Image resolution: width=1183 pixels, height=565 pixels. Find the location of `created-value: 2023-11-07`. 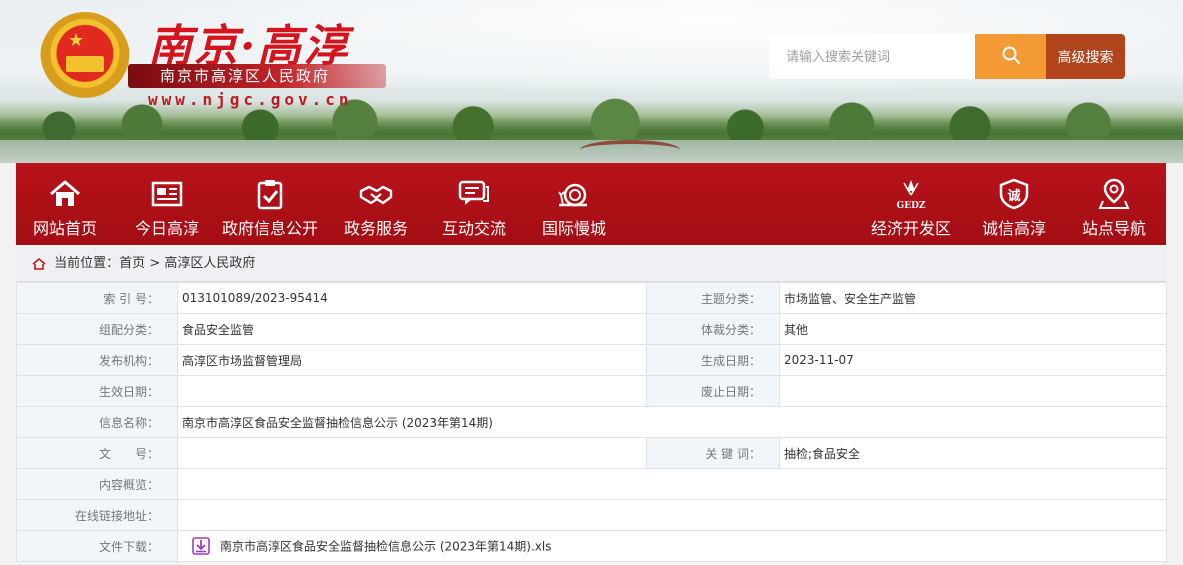

created-value: 2023-11-07 is located at coordinates (973, 360).